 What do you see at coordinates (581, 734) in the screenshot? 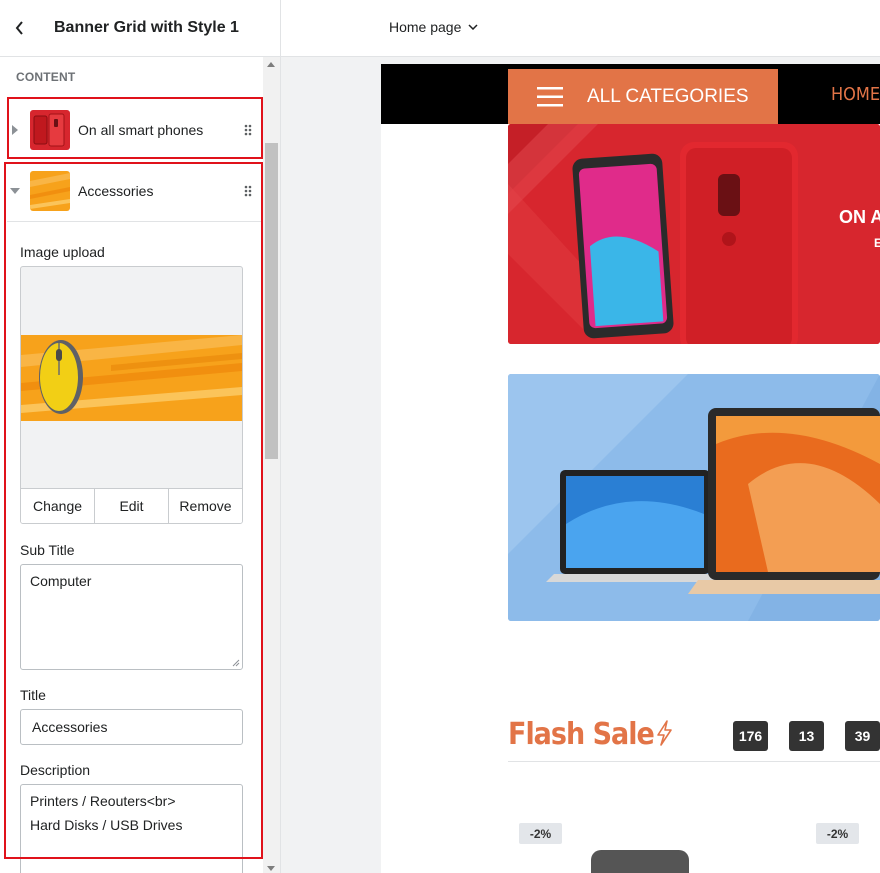
I see `flash-sale-label: Flash Sale` at bounding box center [581, 734].